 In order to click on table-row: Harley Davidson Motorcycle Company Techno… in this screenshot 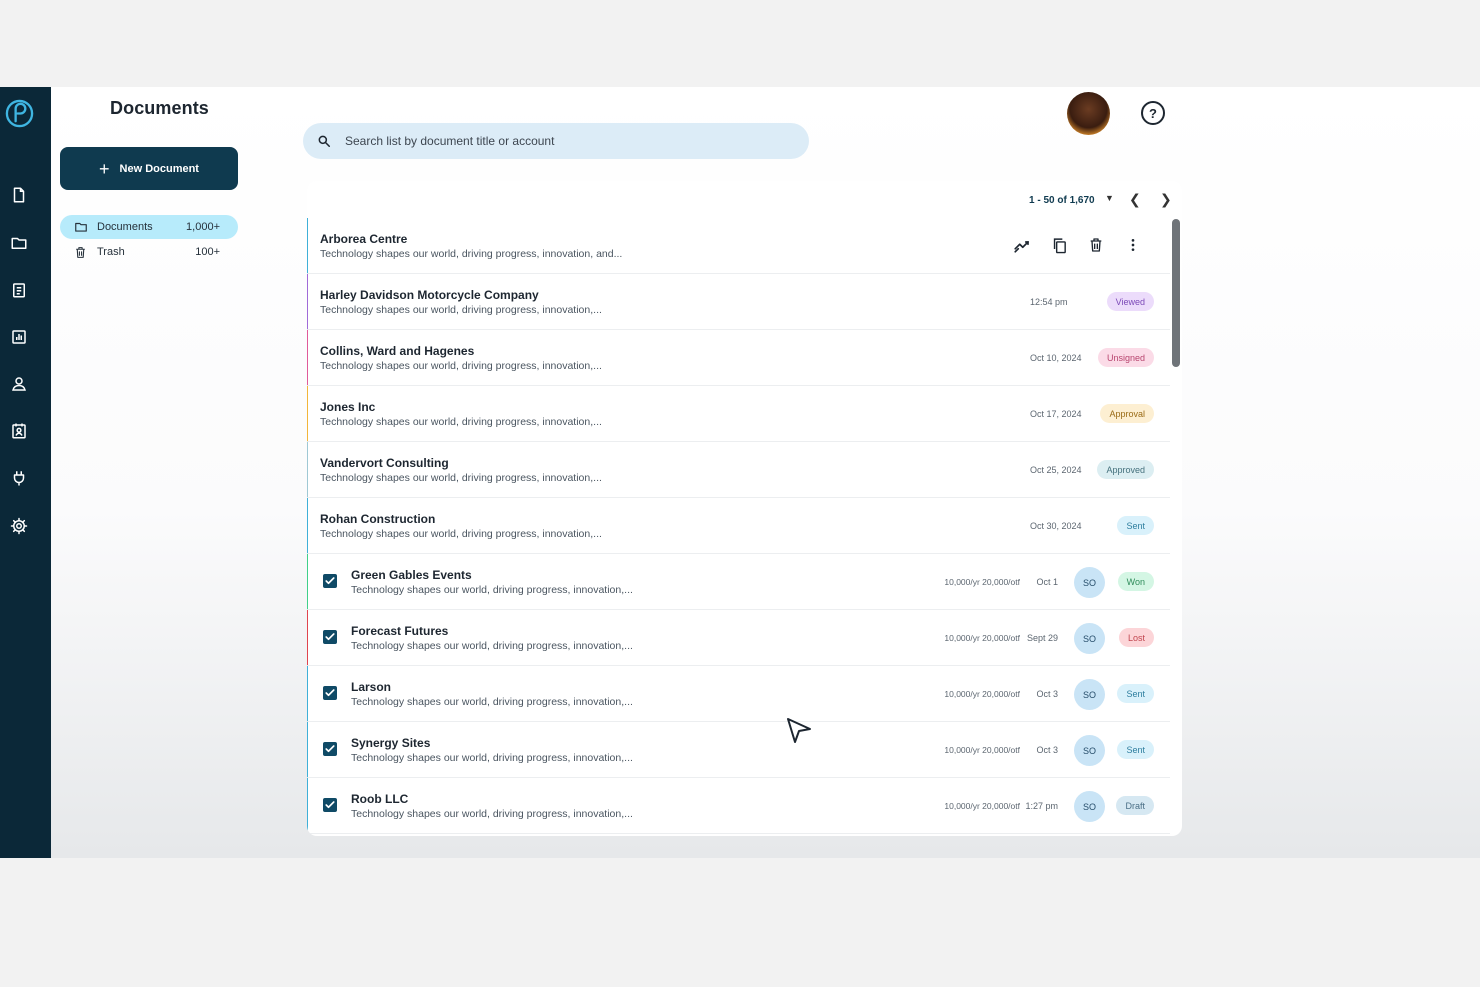, I will do `click(738, 302)`.